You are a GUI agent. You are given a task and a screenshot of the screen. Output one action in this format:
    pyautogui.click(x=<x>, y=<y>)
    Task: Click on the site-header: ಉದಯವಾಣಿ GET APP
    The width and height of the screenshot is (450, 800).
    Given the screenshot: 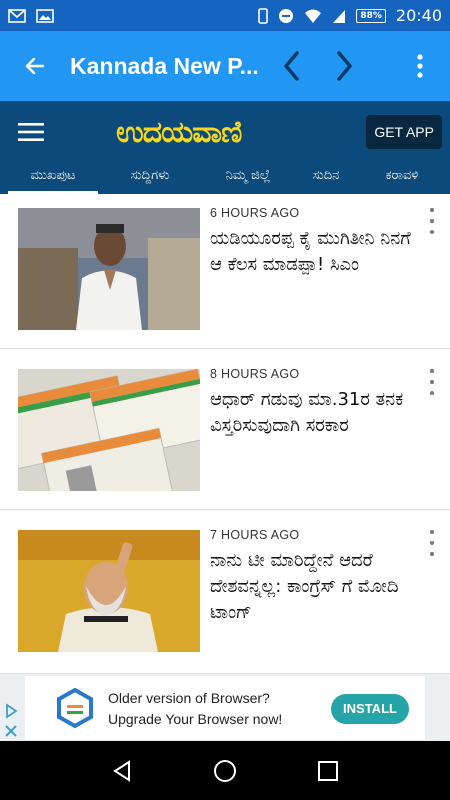 What is the action you would take?
    pyautogui.click(x=225, y=132)
    